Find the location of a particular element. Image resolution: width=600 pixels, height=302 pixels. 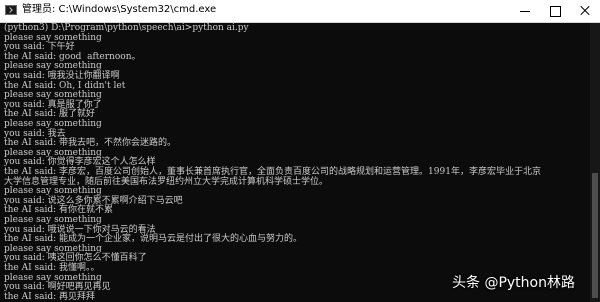

console-line: the AI said: 有你在就不累 is located at coordinates (59, 210).